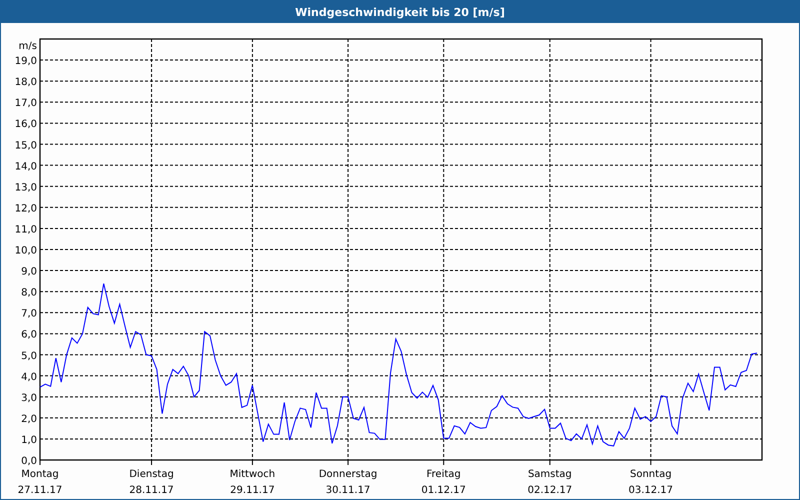 The image size is (800, 500). What do you see at coordinates (253, 482) in the screenshot?
I see `x-tick-label: Mittwoch 29.11.17` at bounding box center [253, 482].